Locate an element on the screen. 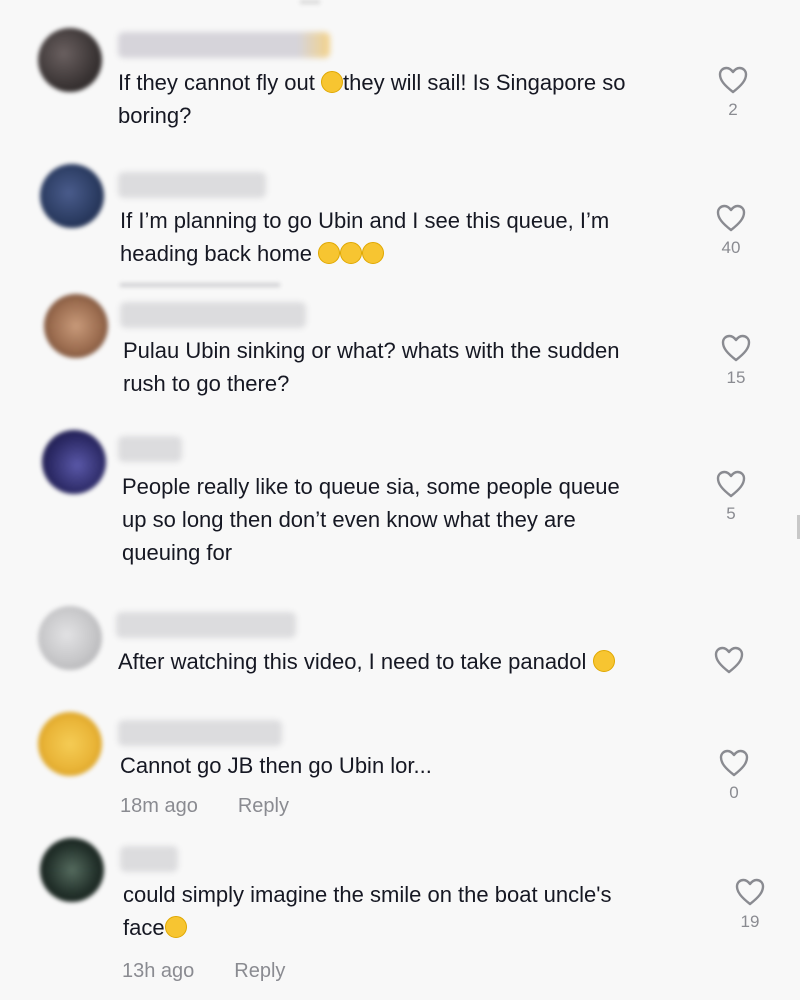  like-button: 5 is located at coordinates (731, 497).